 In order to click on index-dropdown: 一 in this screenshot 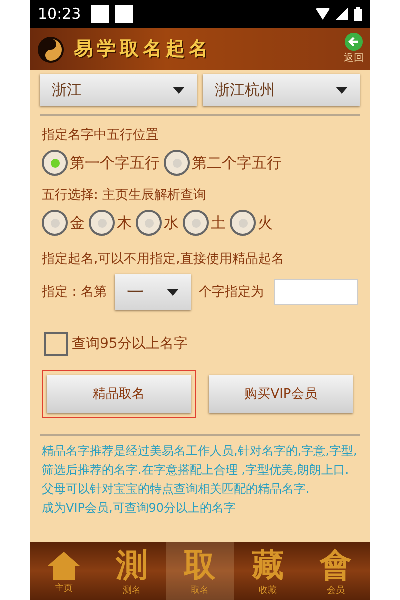, I will do `click(153, 292)`.